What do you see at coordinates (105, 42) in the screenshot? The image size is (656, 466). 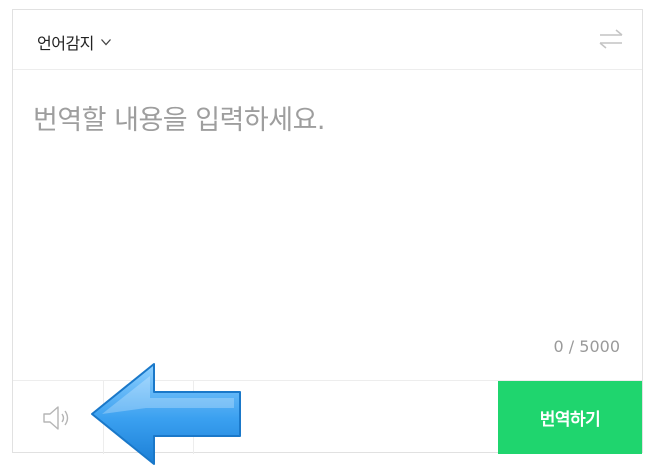 I see `chevron-down-icon` at bounding box center [105, 42].